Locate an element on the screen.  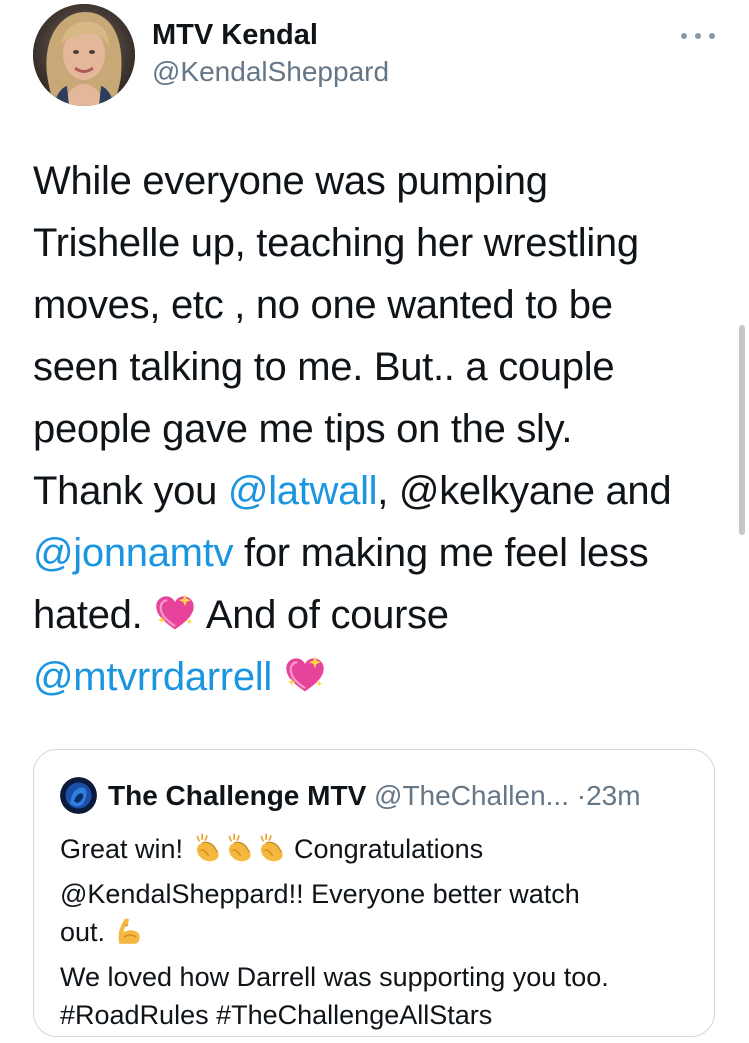
more-options-icon is located at coordinates (698, 36).